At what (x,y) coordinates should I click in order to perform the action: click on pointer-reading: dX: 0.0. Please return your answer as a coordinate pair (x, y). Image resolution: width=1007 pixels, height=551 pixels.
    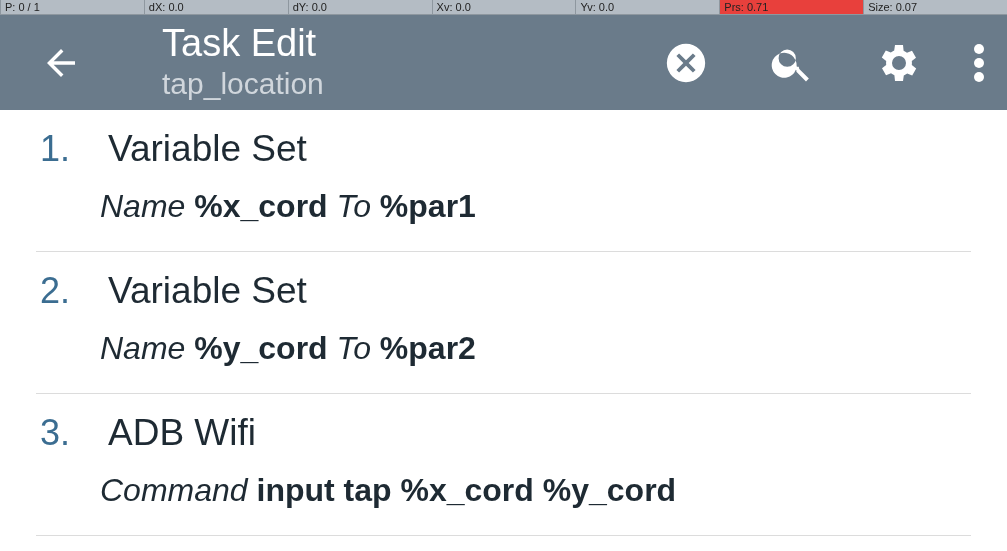
    Looking at the image, I should click on (215, 7).